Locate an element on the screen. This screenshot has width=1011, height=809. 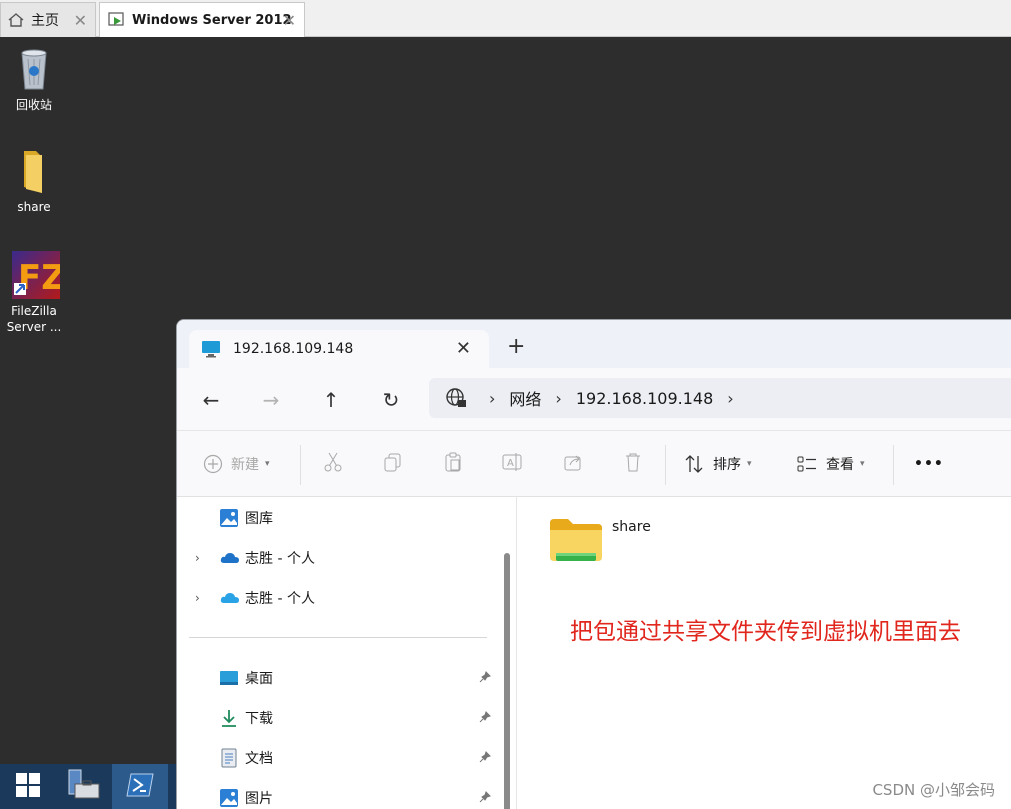
address-bar: › 网络 › 192.168.109.148 › is located at coordinates (720, 398).